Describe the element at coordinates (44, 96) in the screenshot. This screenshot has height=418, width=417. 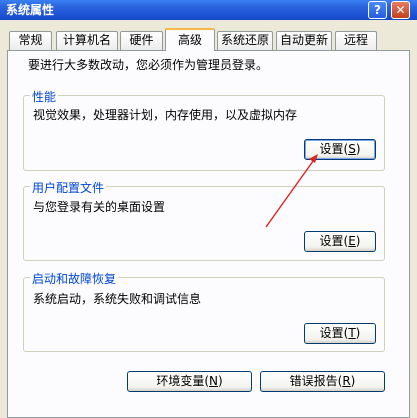
I see `performance-group-title: 性能` at that location.